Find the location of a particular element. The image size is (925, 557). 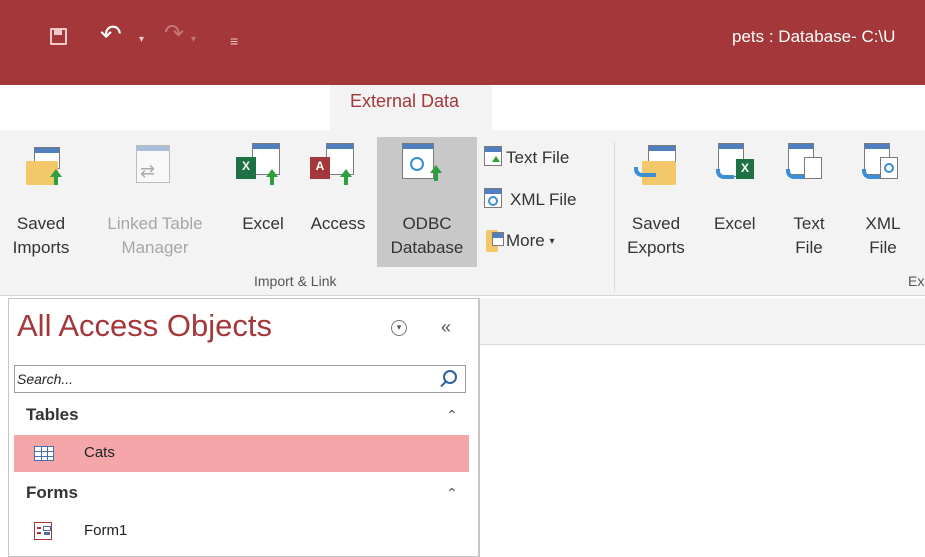

import-link-group-label: Import & Link is located at coordinates (295, 281).